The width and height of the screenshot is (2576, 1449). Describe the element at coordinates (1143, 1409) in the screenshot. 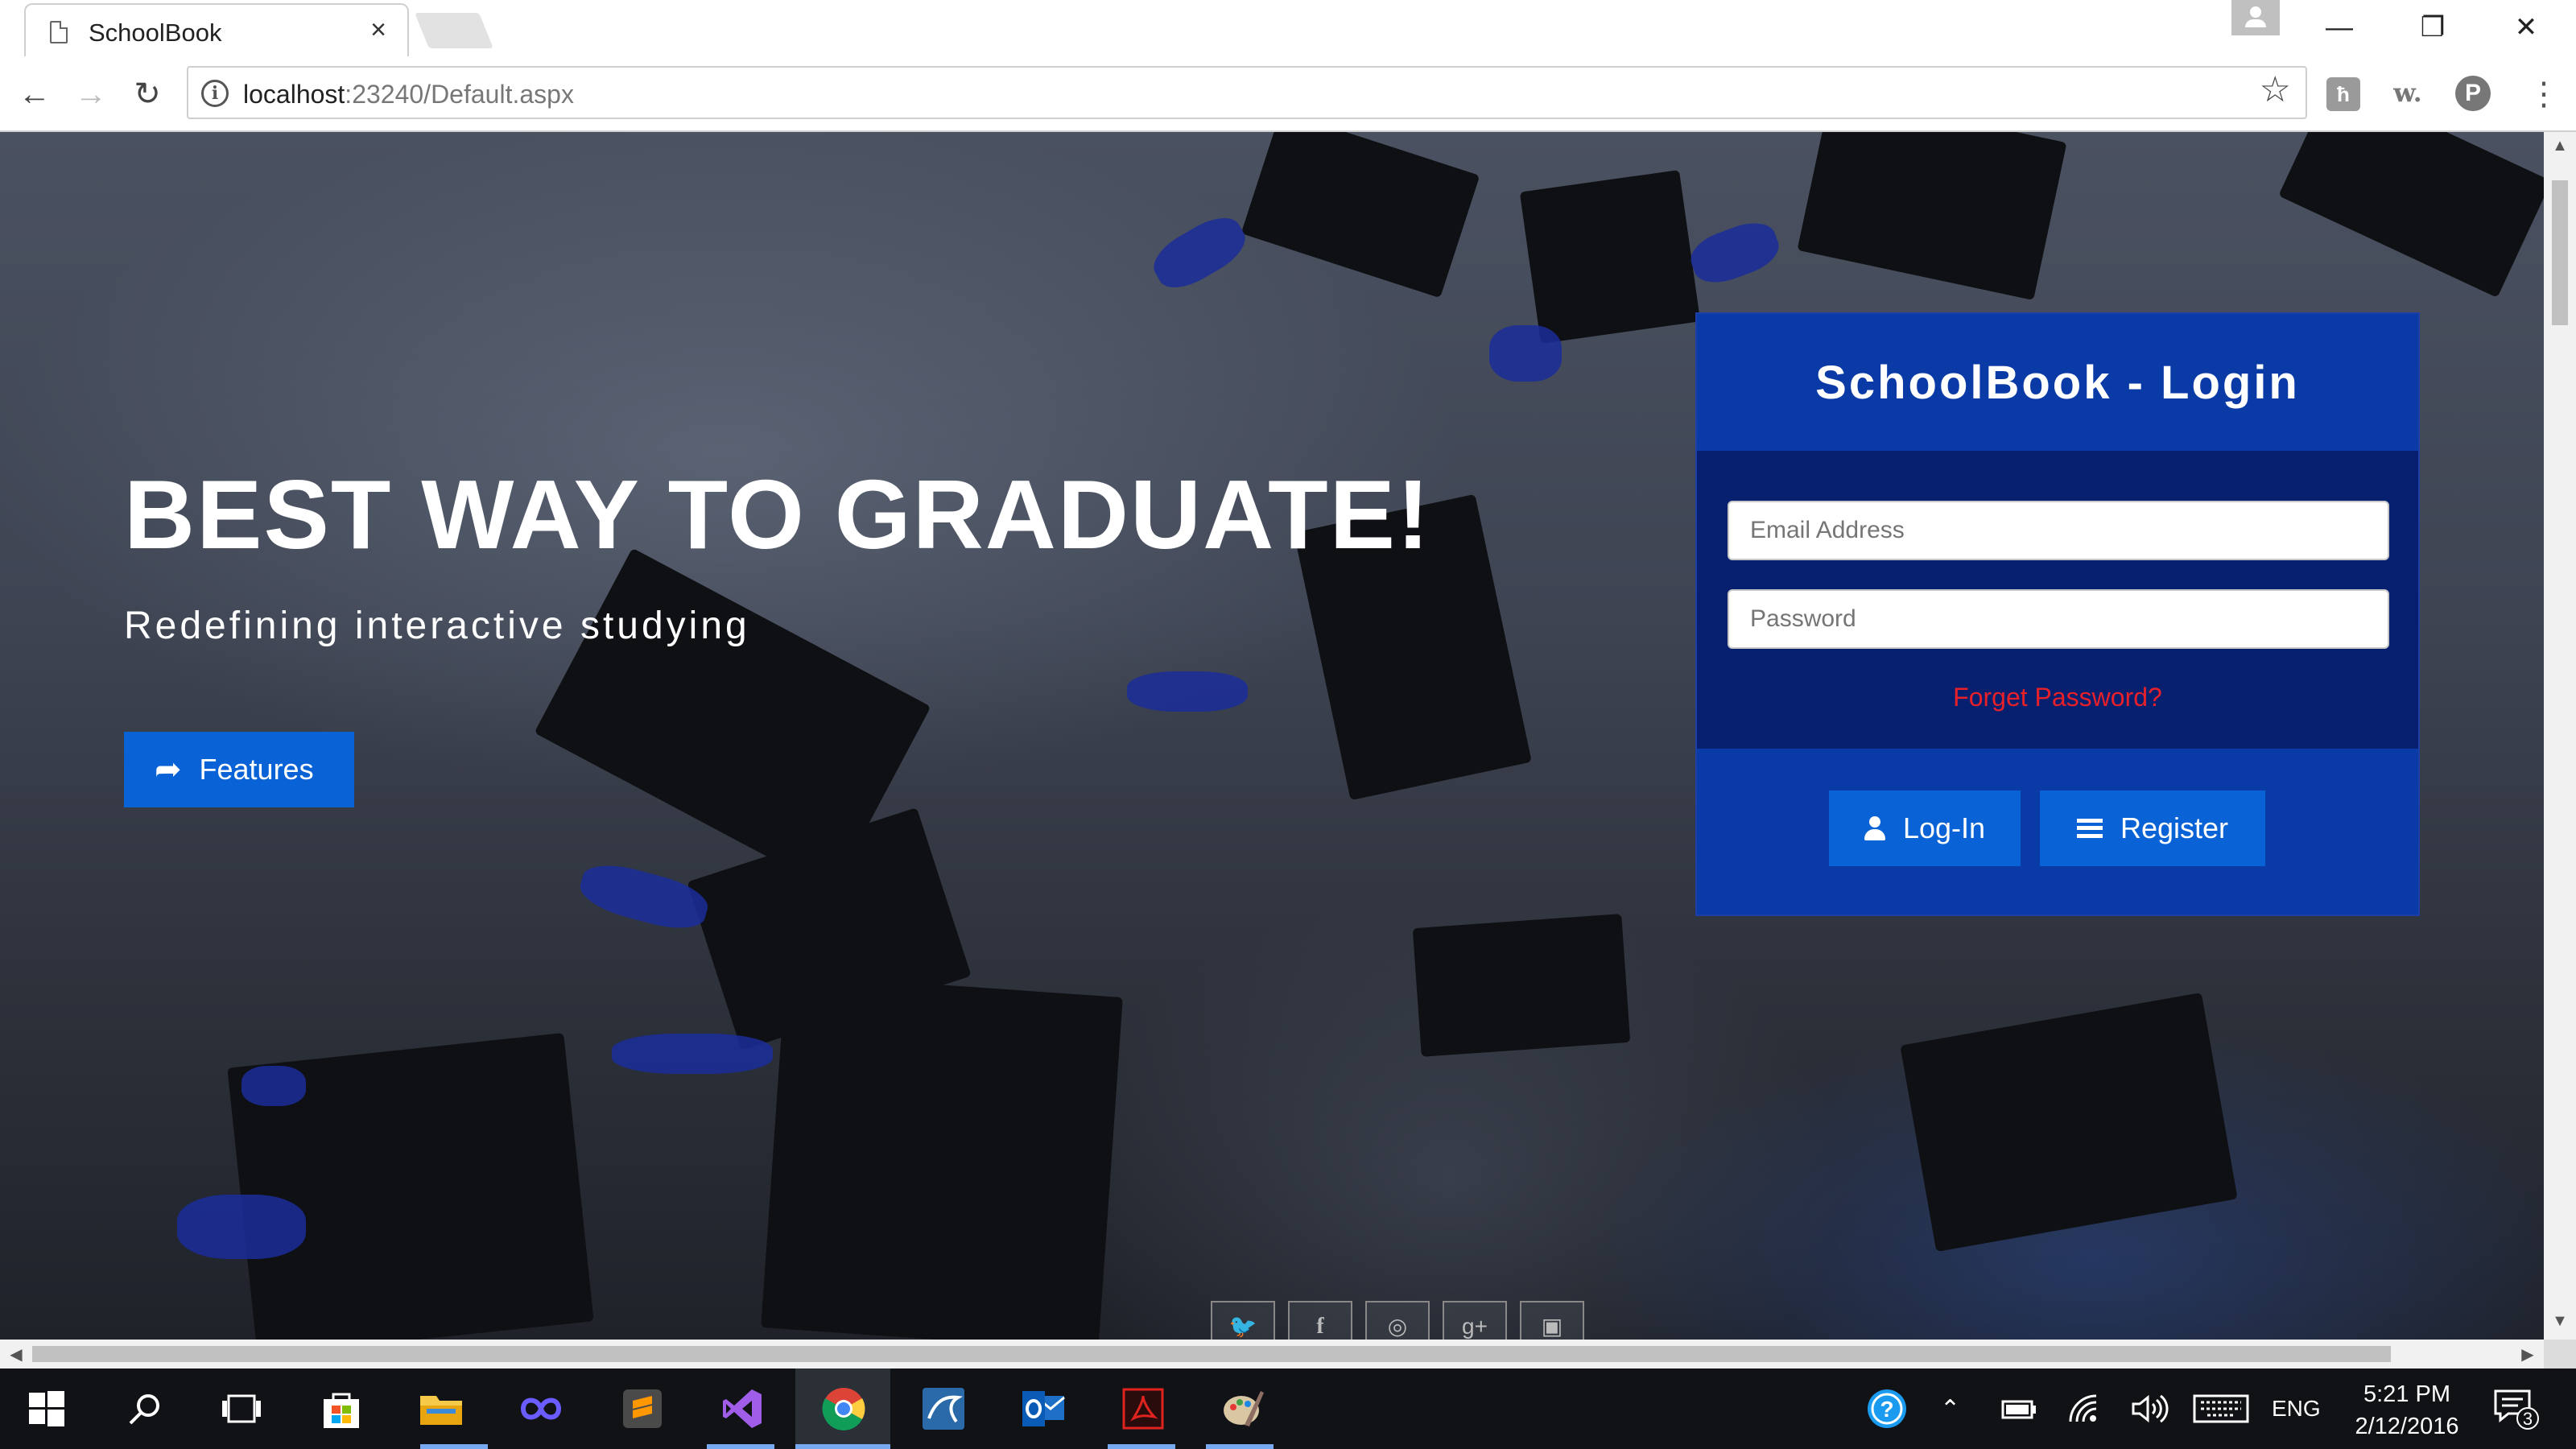

I see `acrobat-reader-icon` at that location.